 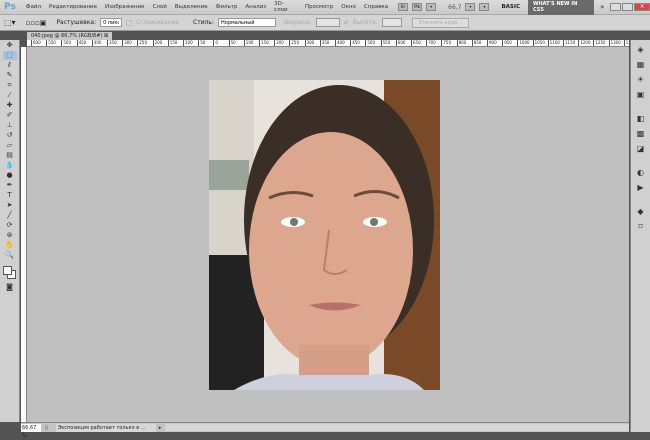 I want to click on type-tool-icon: T, so click(x=10, y=195).